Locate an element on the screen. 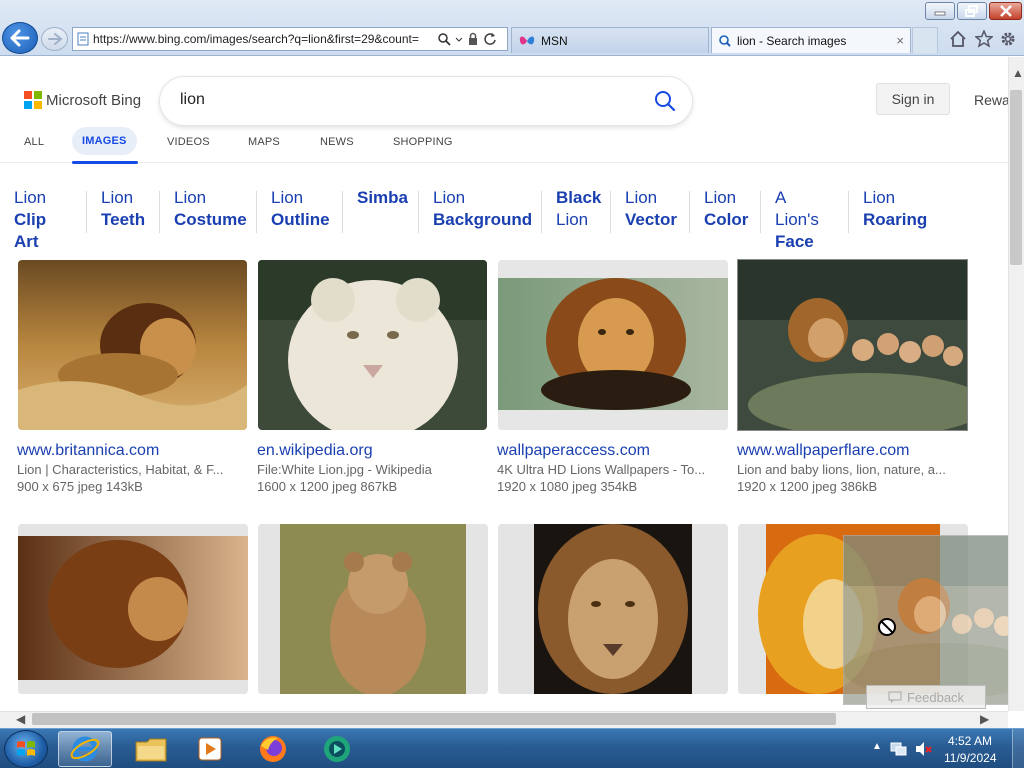 The height and width of the screenshot is (768, 1024). tools-button is located at coordinates (1008, 39).